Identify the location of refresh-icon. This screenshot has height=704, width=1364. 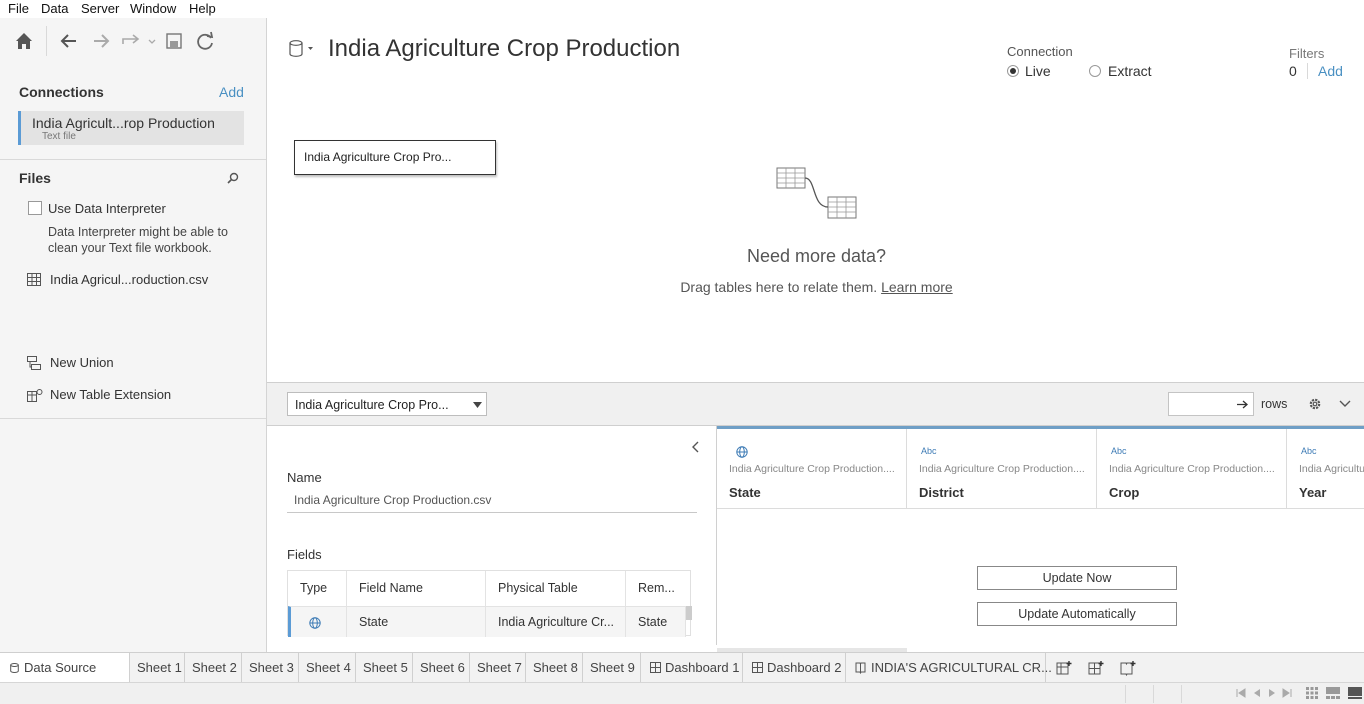
(205, 41).